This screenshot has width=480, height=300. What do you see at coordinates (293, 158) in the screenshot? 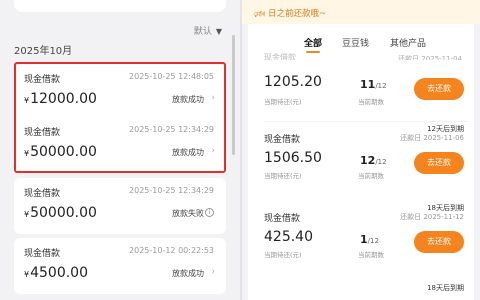
I see `due-amount: 1506.50` at bounding box center [293, 158].